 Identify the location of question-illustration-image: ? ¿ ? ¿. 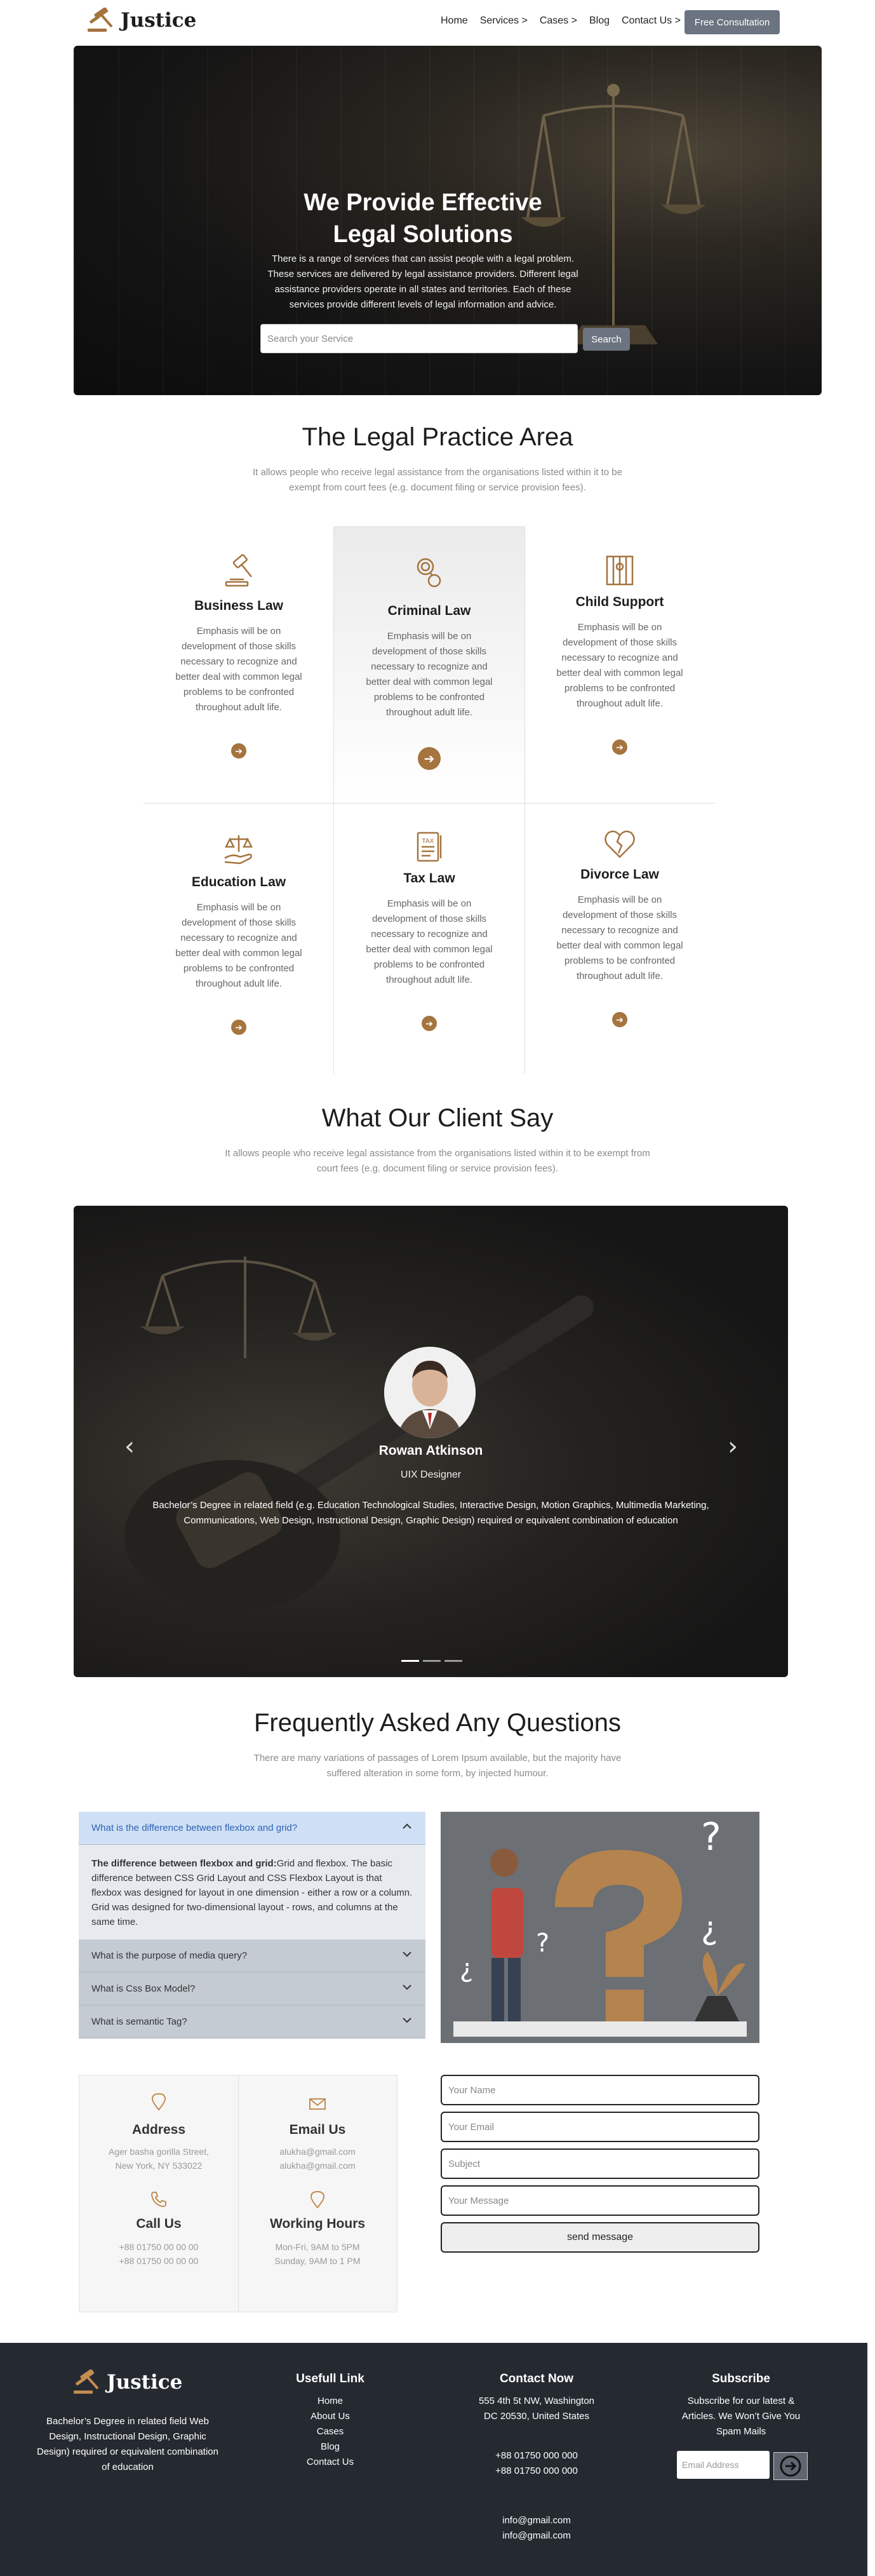
(600, 1927).